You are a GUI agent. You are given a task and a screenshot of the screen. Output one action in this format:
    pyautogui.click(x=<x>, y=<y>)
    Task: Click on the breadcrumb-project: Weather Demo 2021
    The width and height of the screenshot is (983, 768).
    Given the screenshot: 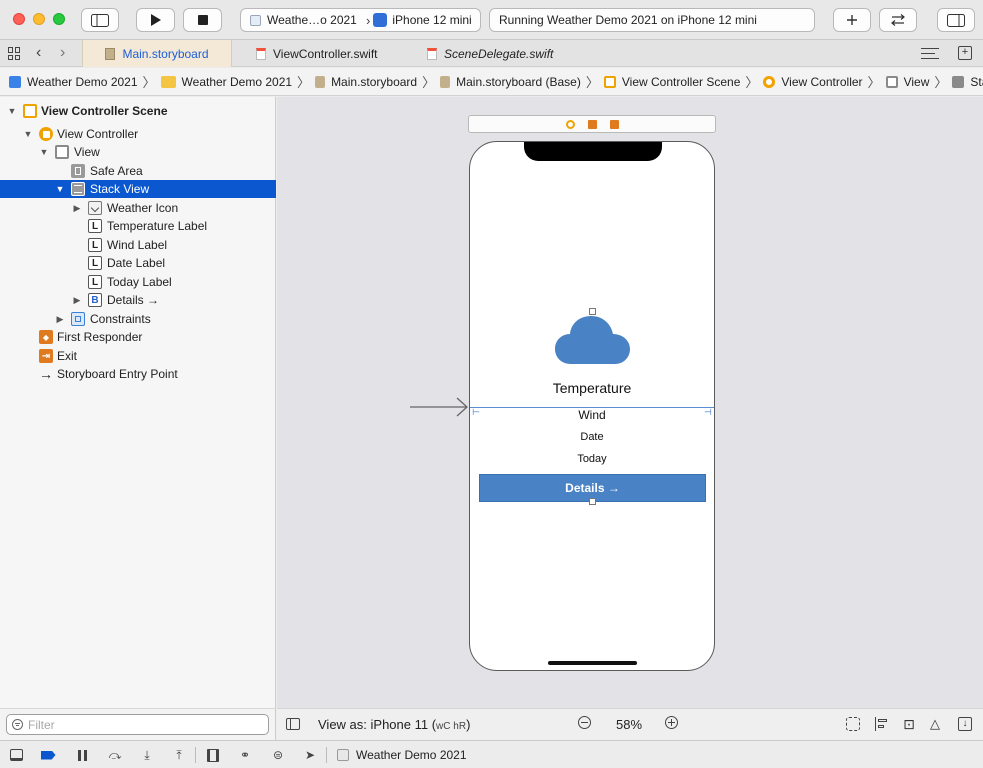 What is the action you would take?
    pyautogui.click(x=73, y=82)
    